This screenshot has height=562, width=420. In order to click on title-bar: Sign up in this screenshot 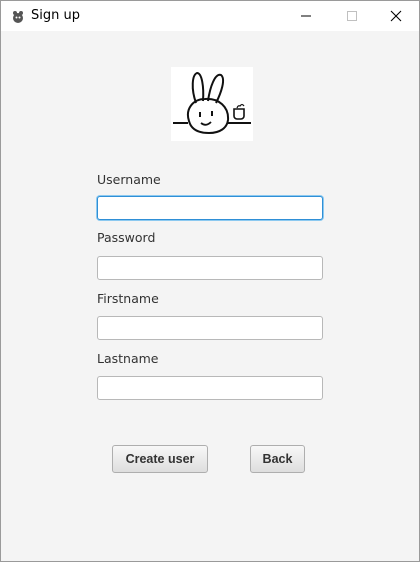, I will do `click(210, 16)`.